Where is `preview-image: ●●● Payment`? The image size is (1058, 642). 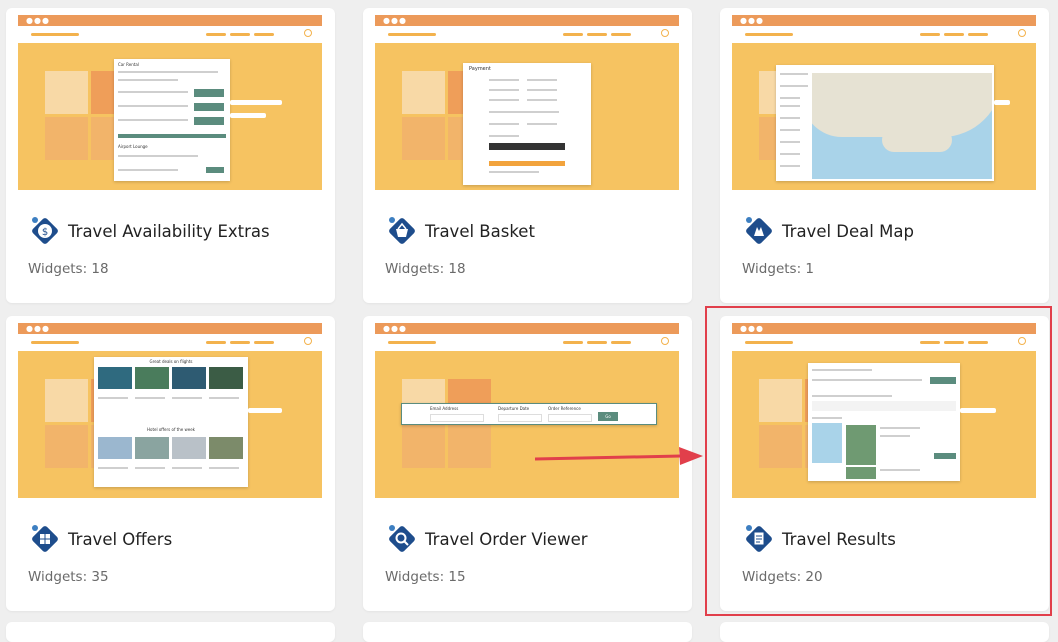
preview-image: ●●● Payment is located at coordinates (527, 102).